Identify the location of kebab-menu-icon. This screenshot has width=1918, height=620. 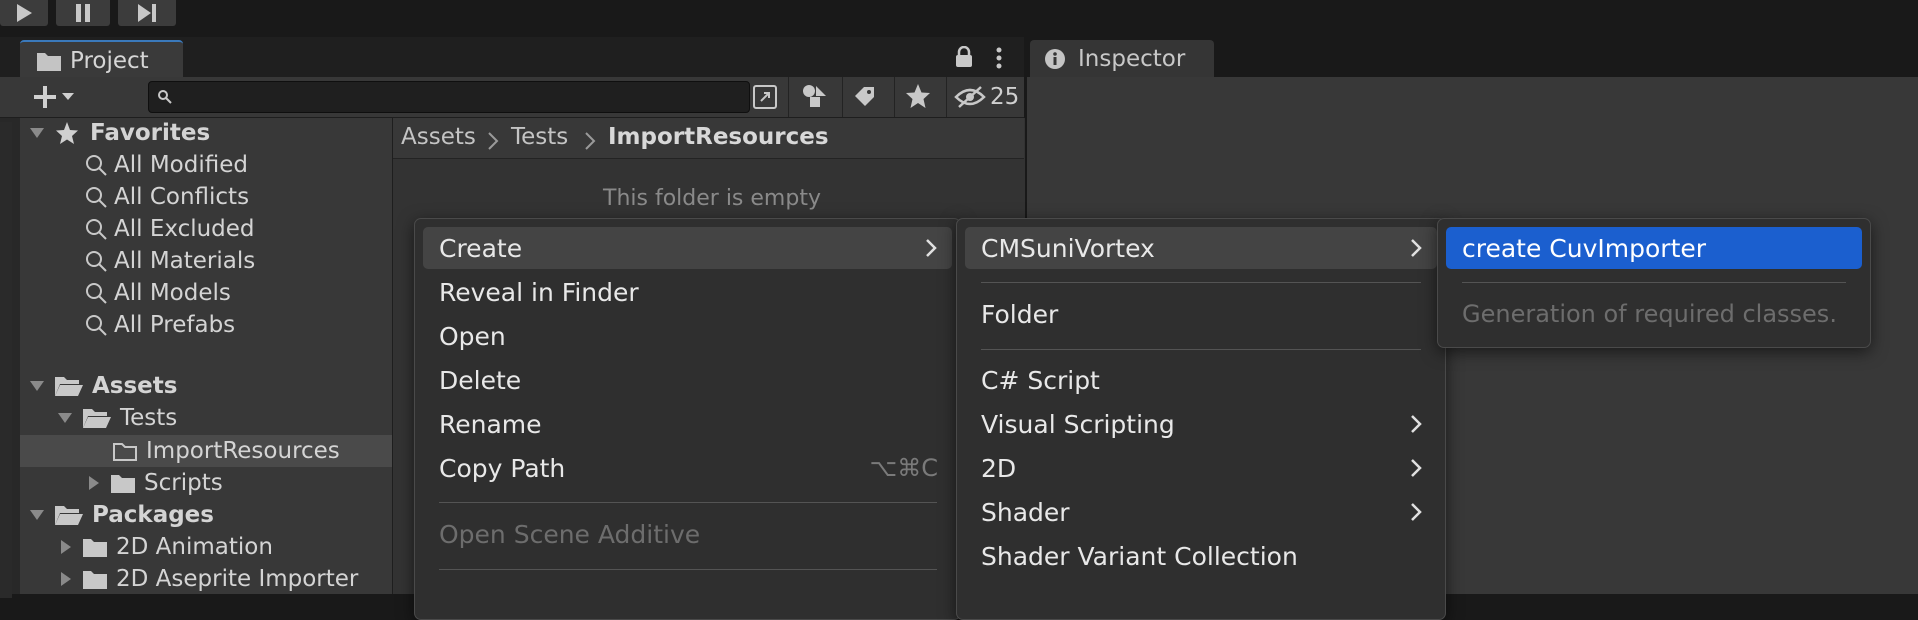
(999, 58).